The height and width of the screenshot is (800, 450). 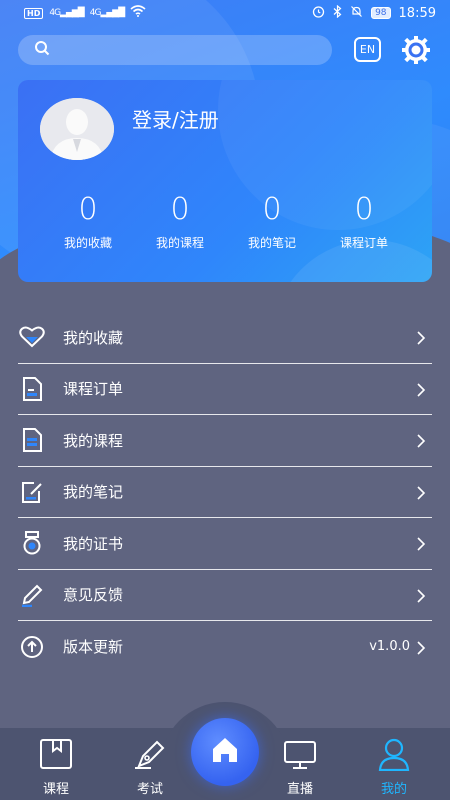 What do you see at coordinates (195, 50) in the screenshot?
I see `search-input` at bounding box center [195, 50].